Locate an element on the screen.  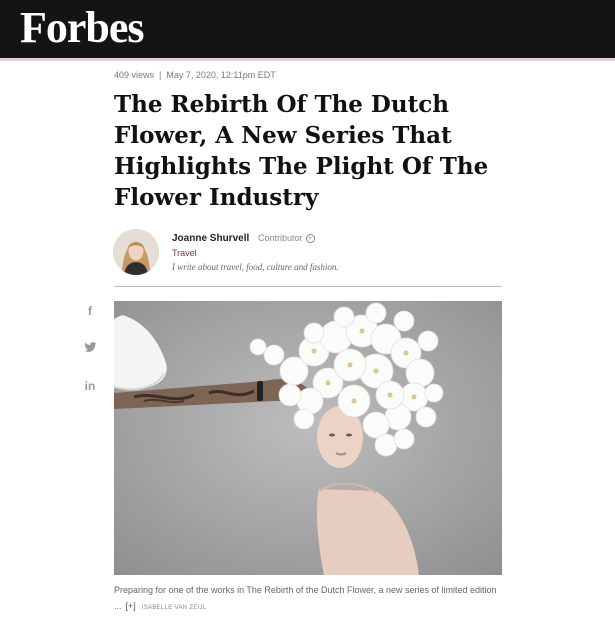
forbes-logo: Forbes is located at coordinates (82, 28).